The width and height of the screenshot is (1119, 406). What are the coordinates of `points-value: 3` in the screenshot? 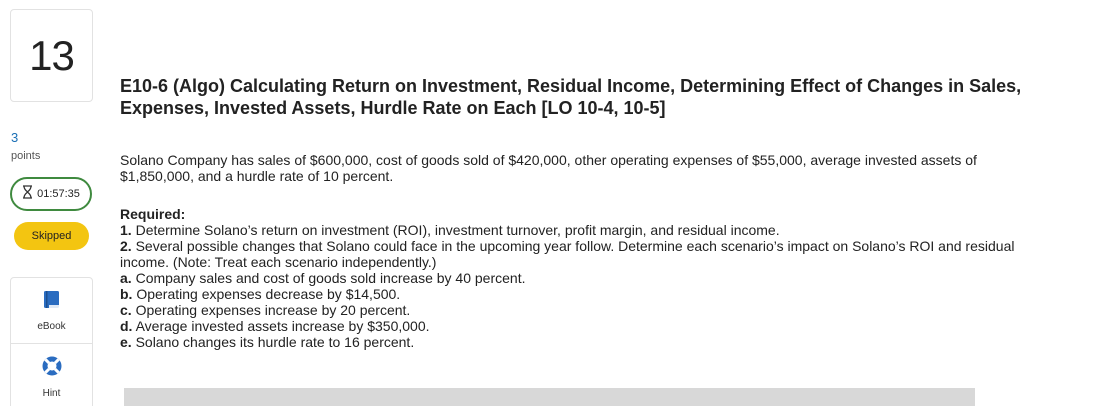 It's located at (15, 137).